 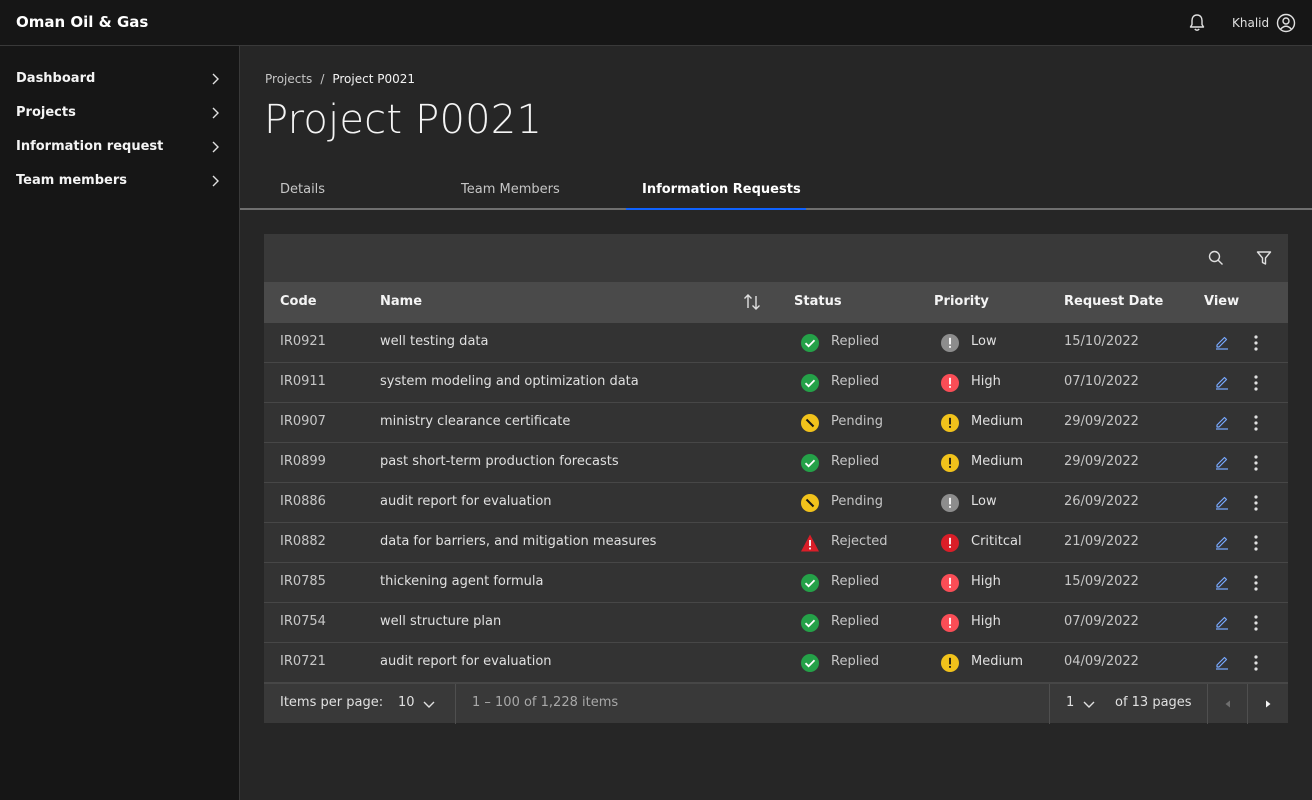 I want to click on tab-information-requests: Information Requests, so click(x=716, y=191).